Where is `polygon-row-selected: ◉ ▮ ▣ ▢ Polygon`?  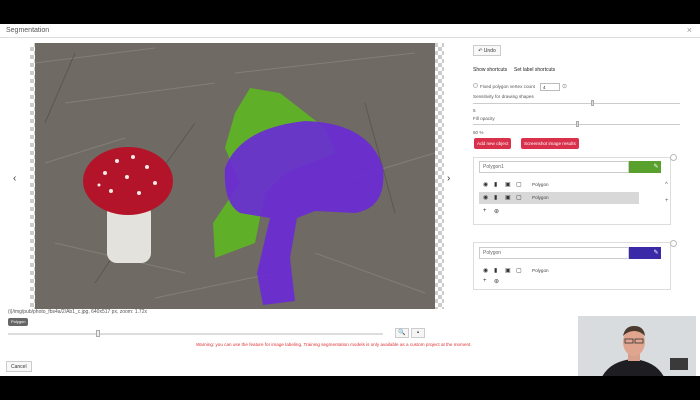 polygon-row-selected: ◉ ▮ ▣ ▢ Polygon is located at coordinates (559, 198).